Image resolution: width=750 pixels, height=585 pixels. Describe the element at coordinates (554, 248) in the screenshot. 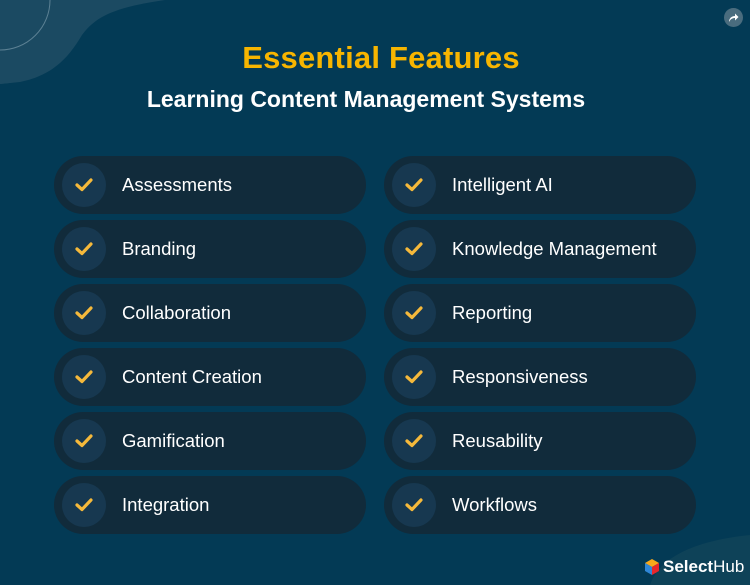

I see `feature-label: Knowledge Management` at that location.